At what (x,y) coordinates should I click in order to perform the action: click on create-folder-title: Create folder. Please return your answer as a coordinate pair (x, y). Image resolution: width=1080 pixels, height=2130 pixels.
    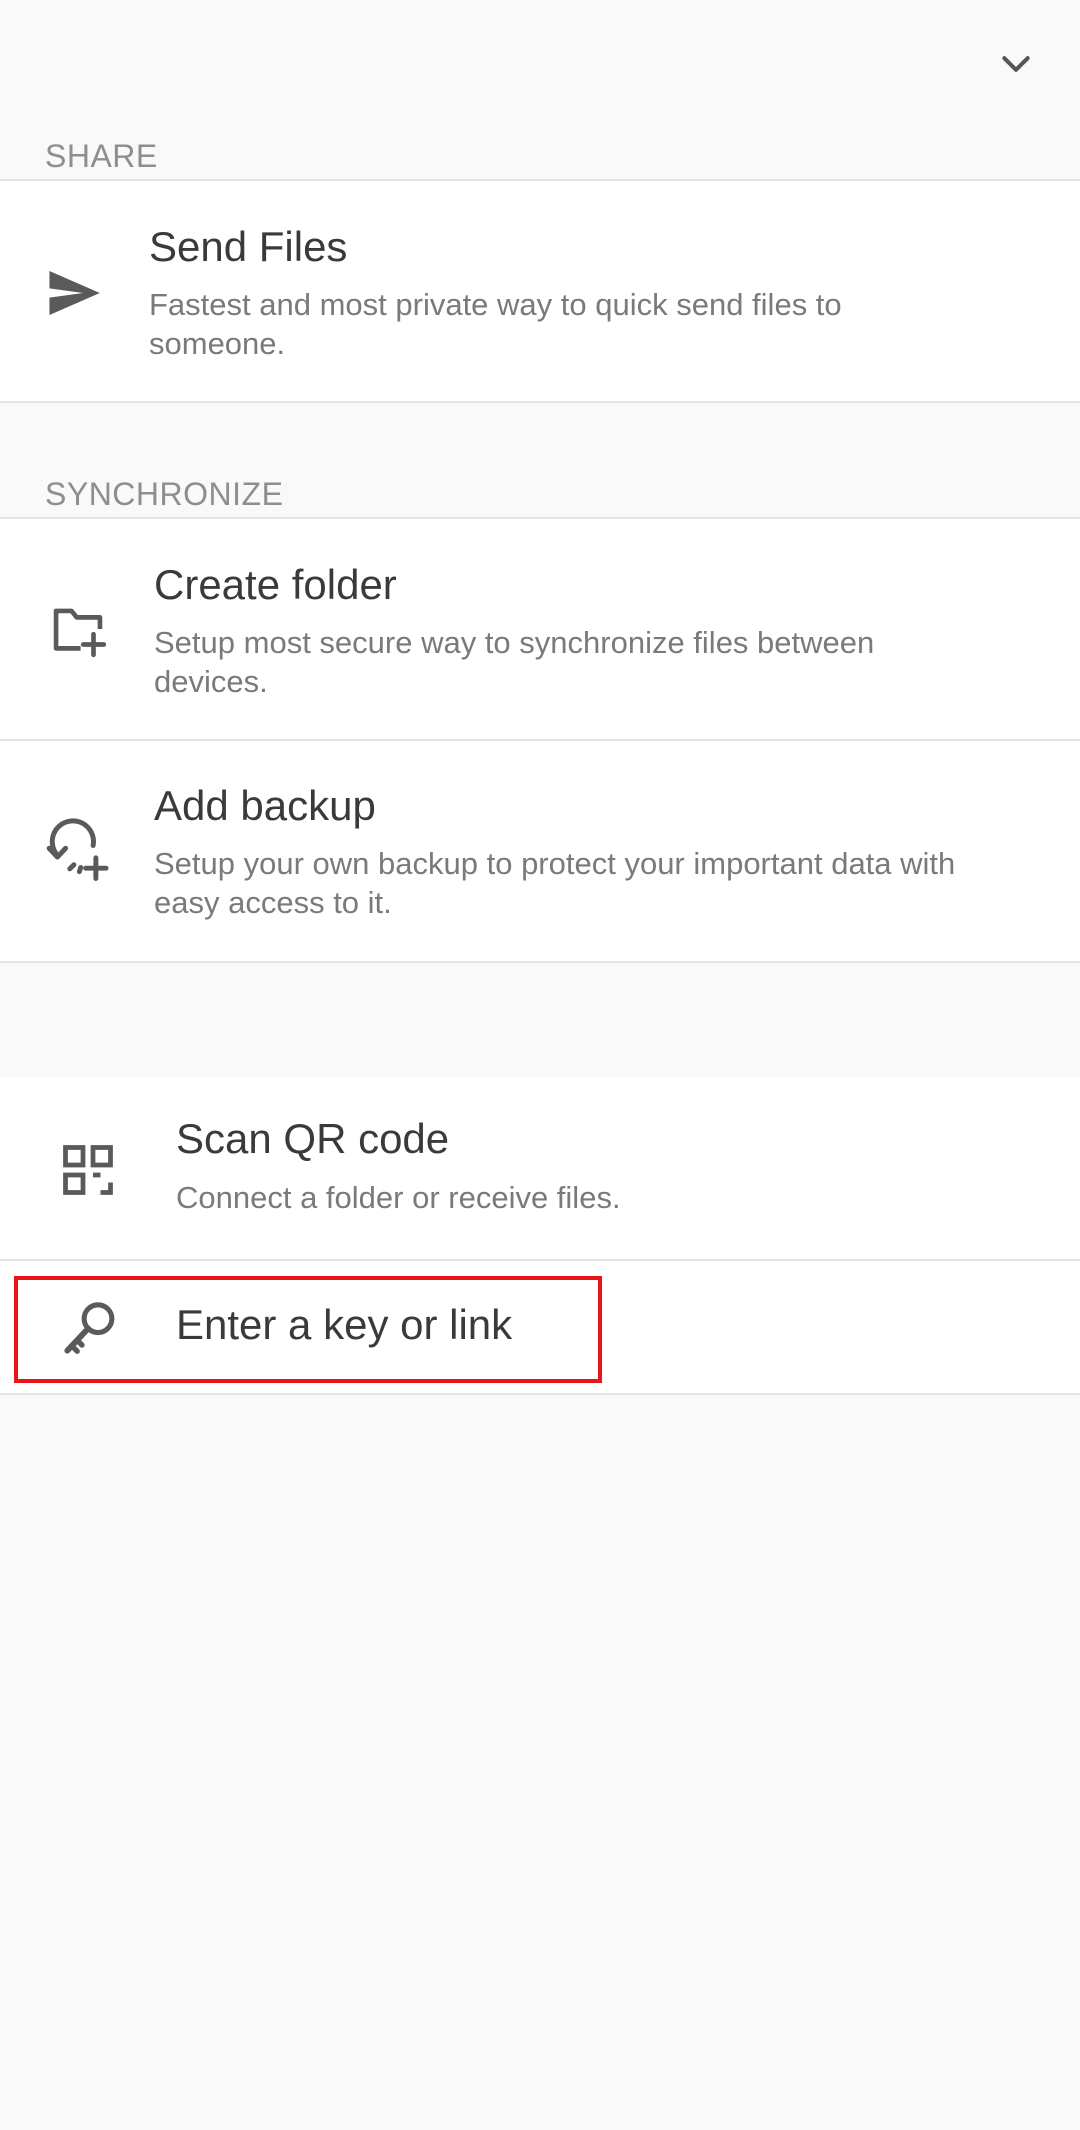
    Looking at the image, I should click on (275, 584).